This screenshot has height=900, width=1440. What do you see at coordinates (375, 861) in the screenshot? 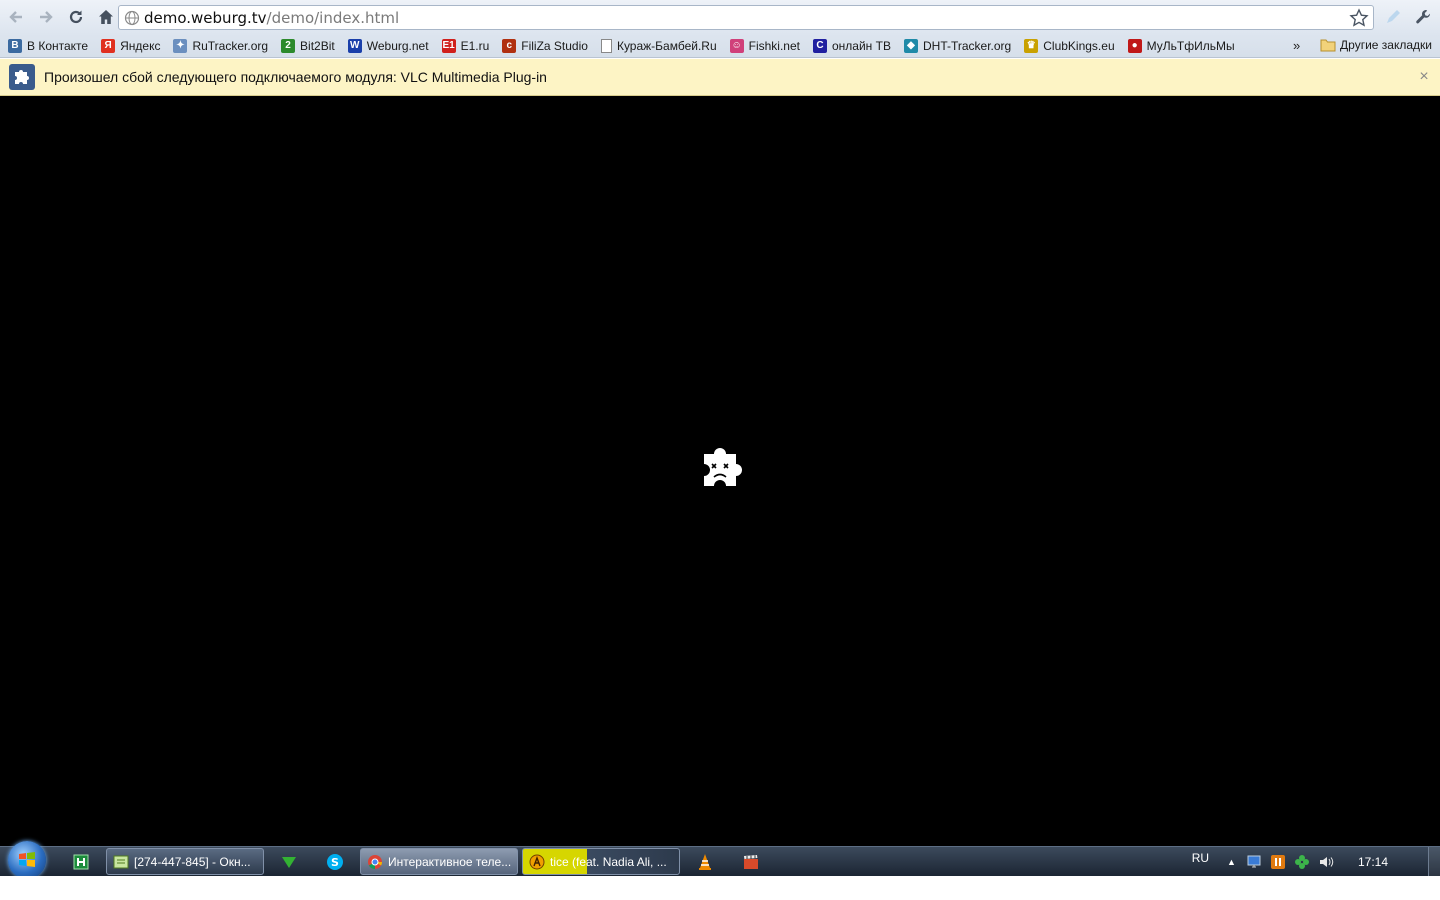
I see `chrome-icon` at bounding box center [375, 861].